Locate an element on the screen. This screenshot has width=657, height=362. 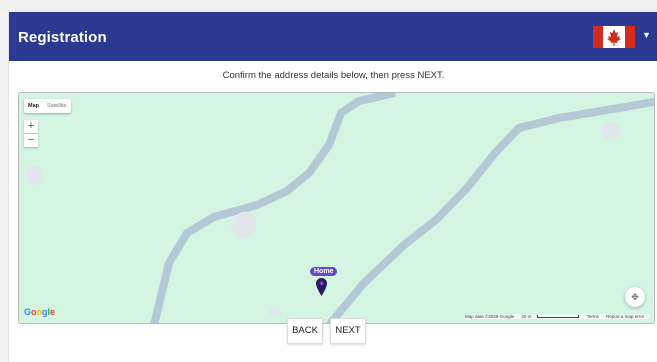
report-map-error-link: Report a map error is located at coordinates (625, 316).